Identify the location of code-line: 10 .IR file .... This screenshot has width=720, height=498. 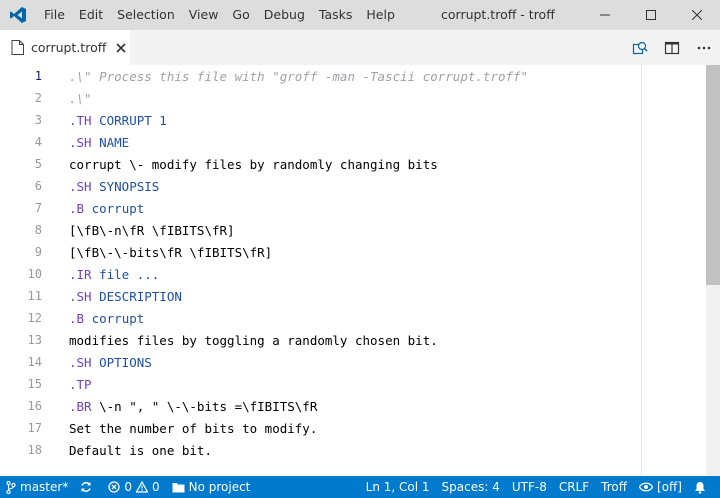
(320, 274).